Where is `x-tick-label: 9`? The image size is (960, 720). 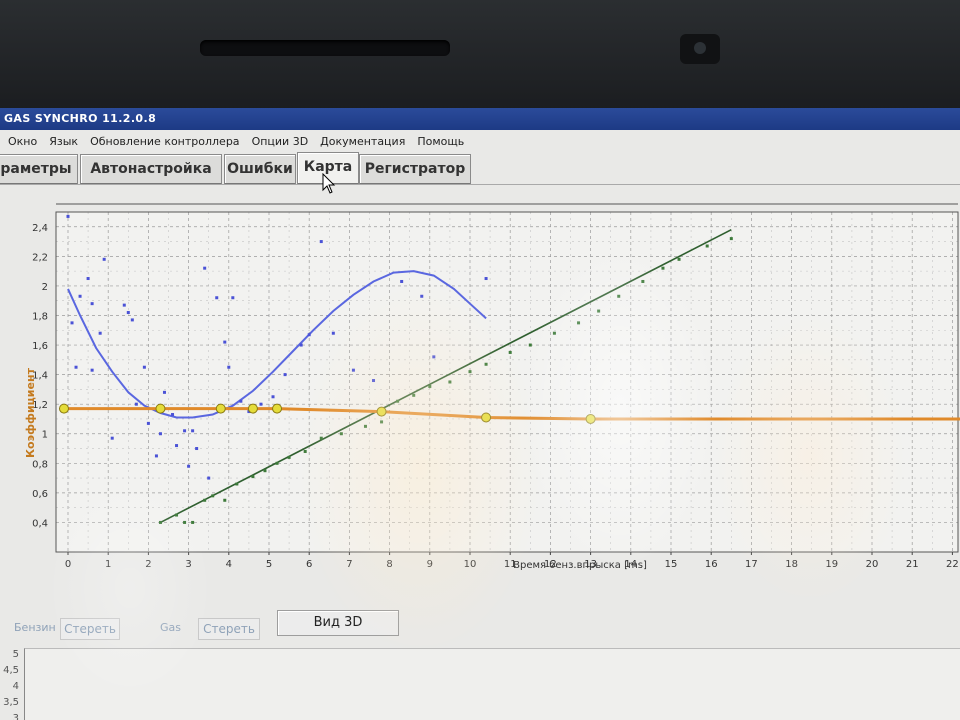
x-tick-label: 9 is located at coordinates (430, 564).